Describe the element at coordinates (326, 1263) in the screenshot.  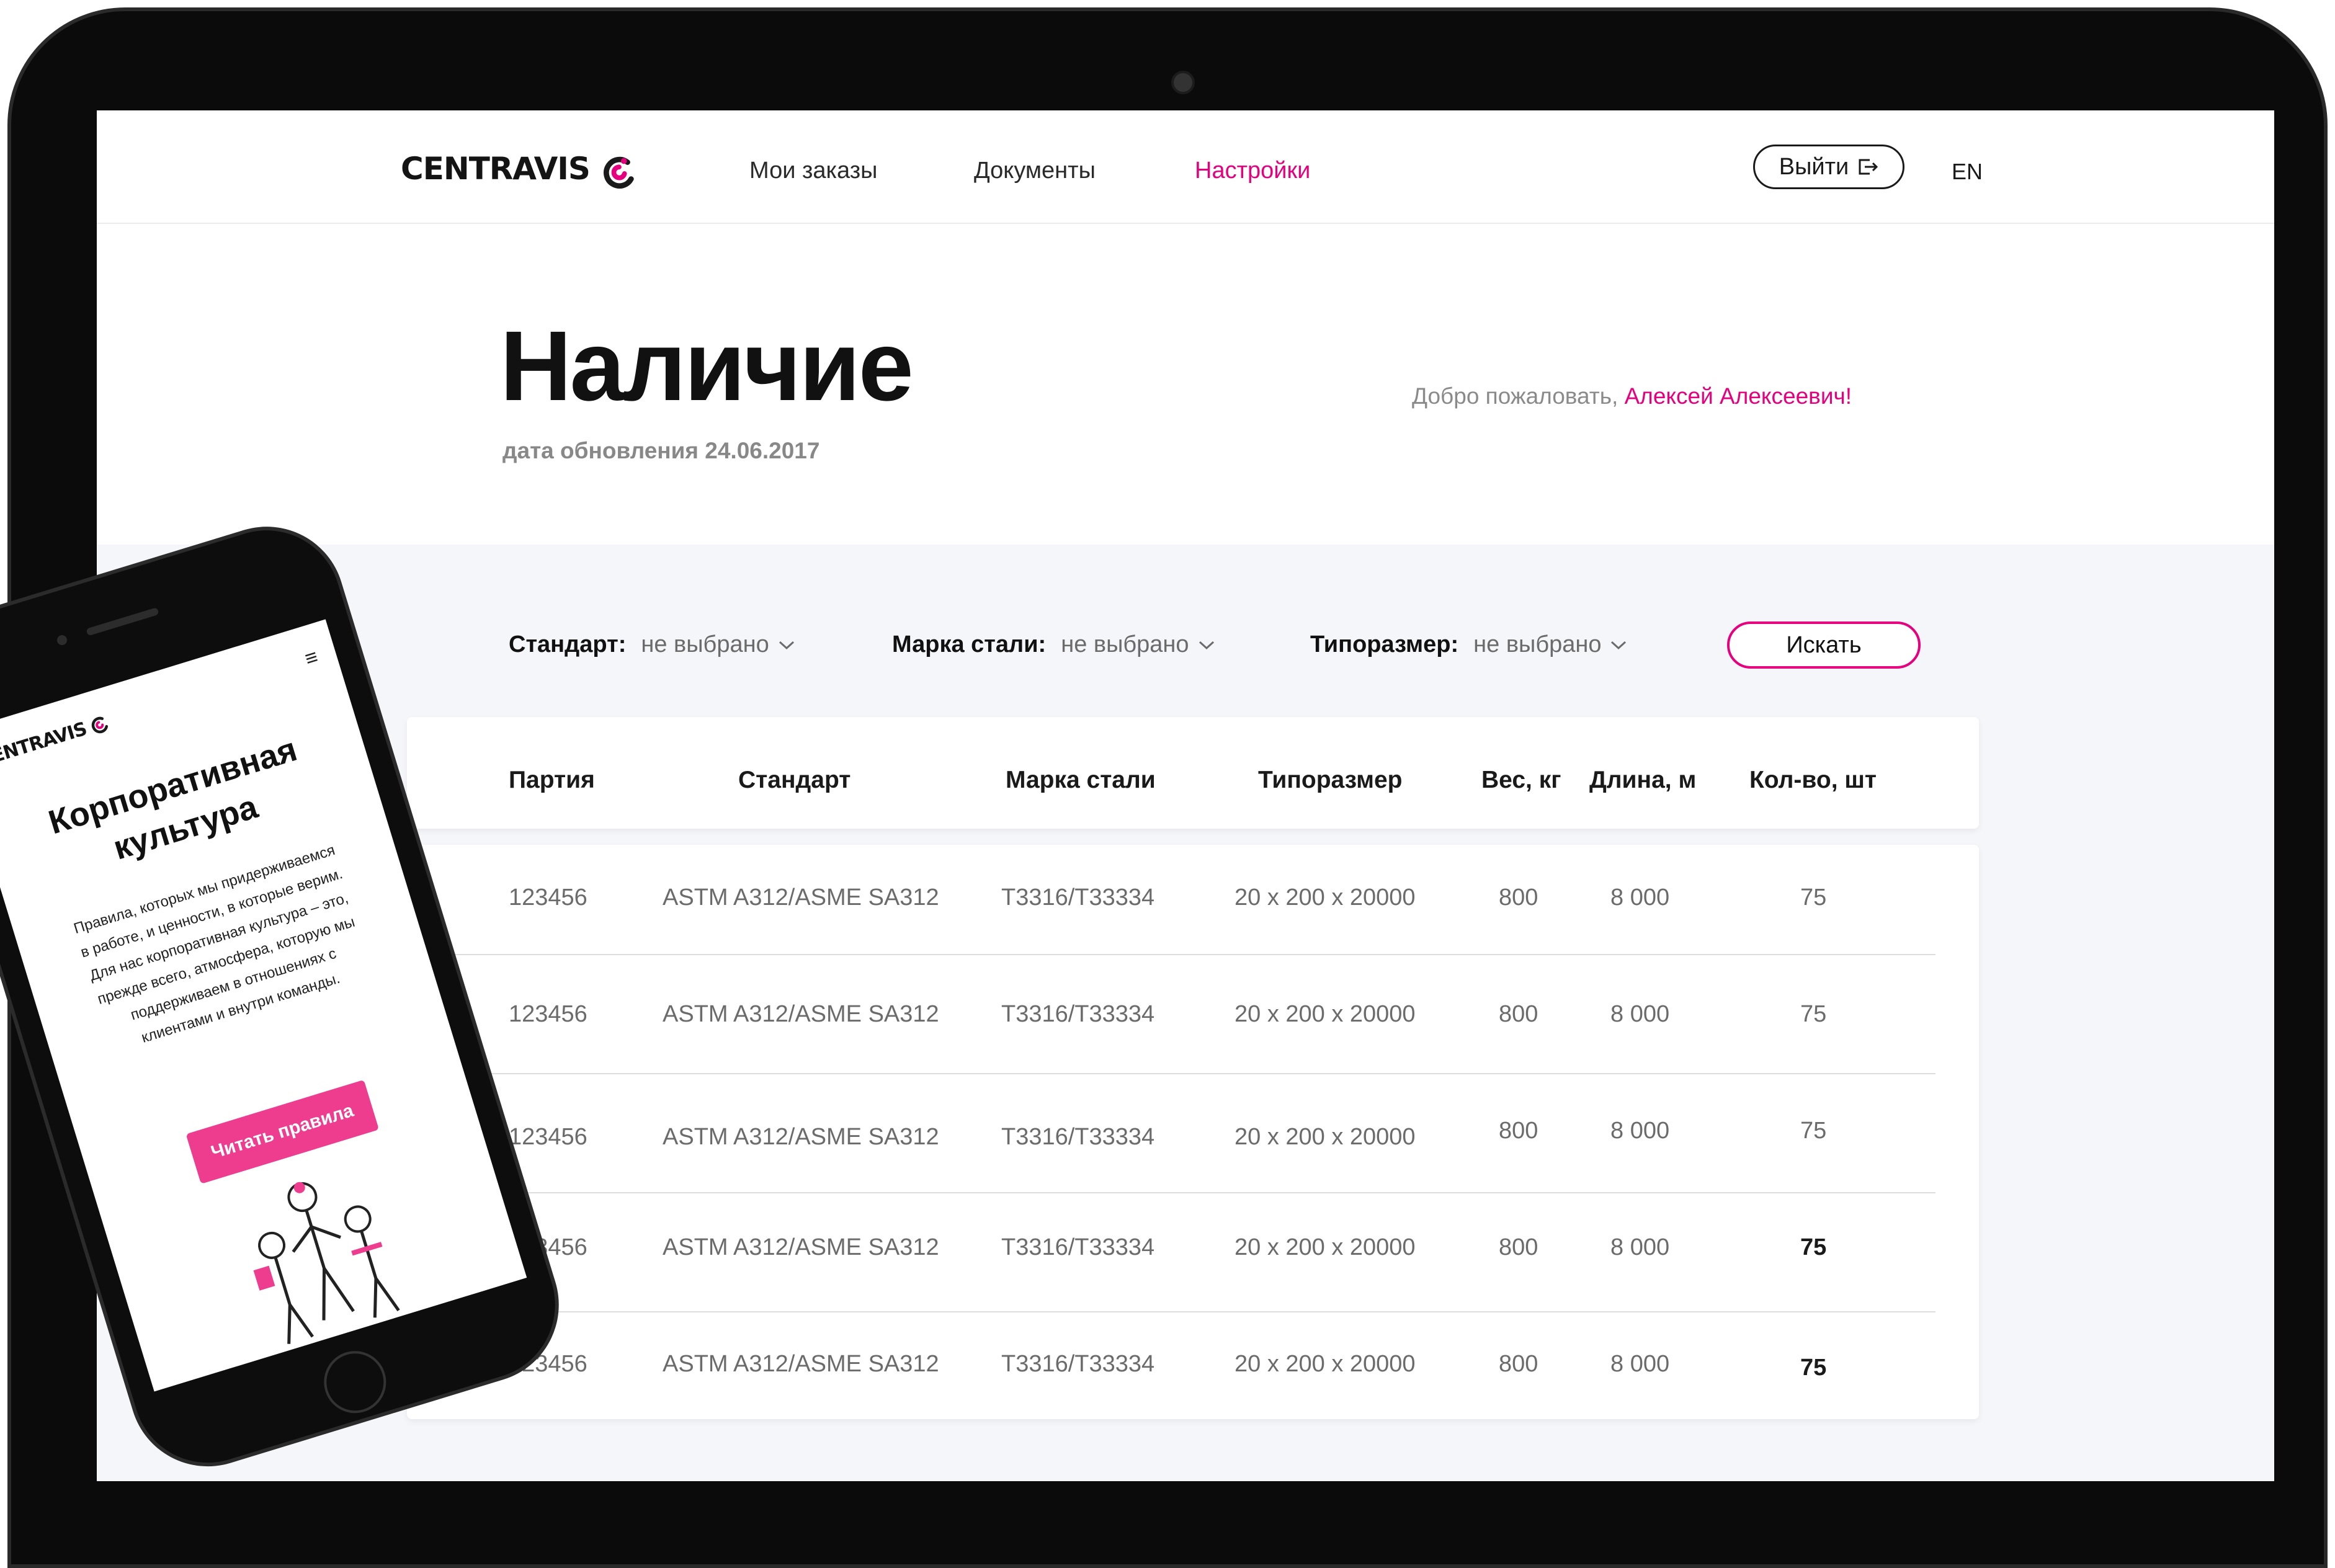
I see `team-illustration` at that location.